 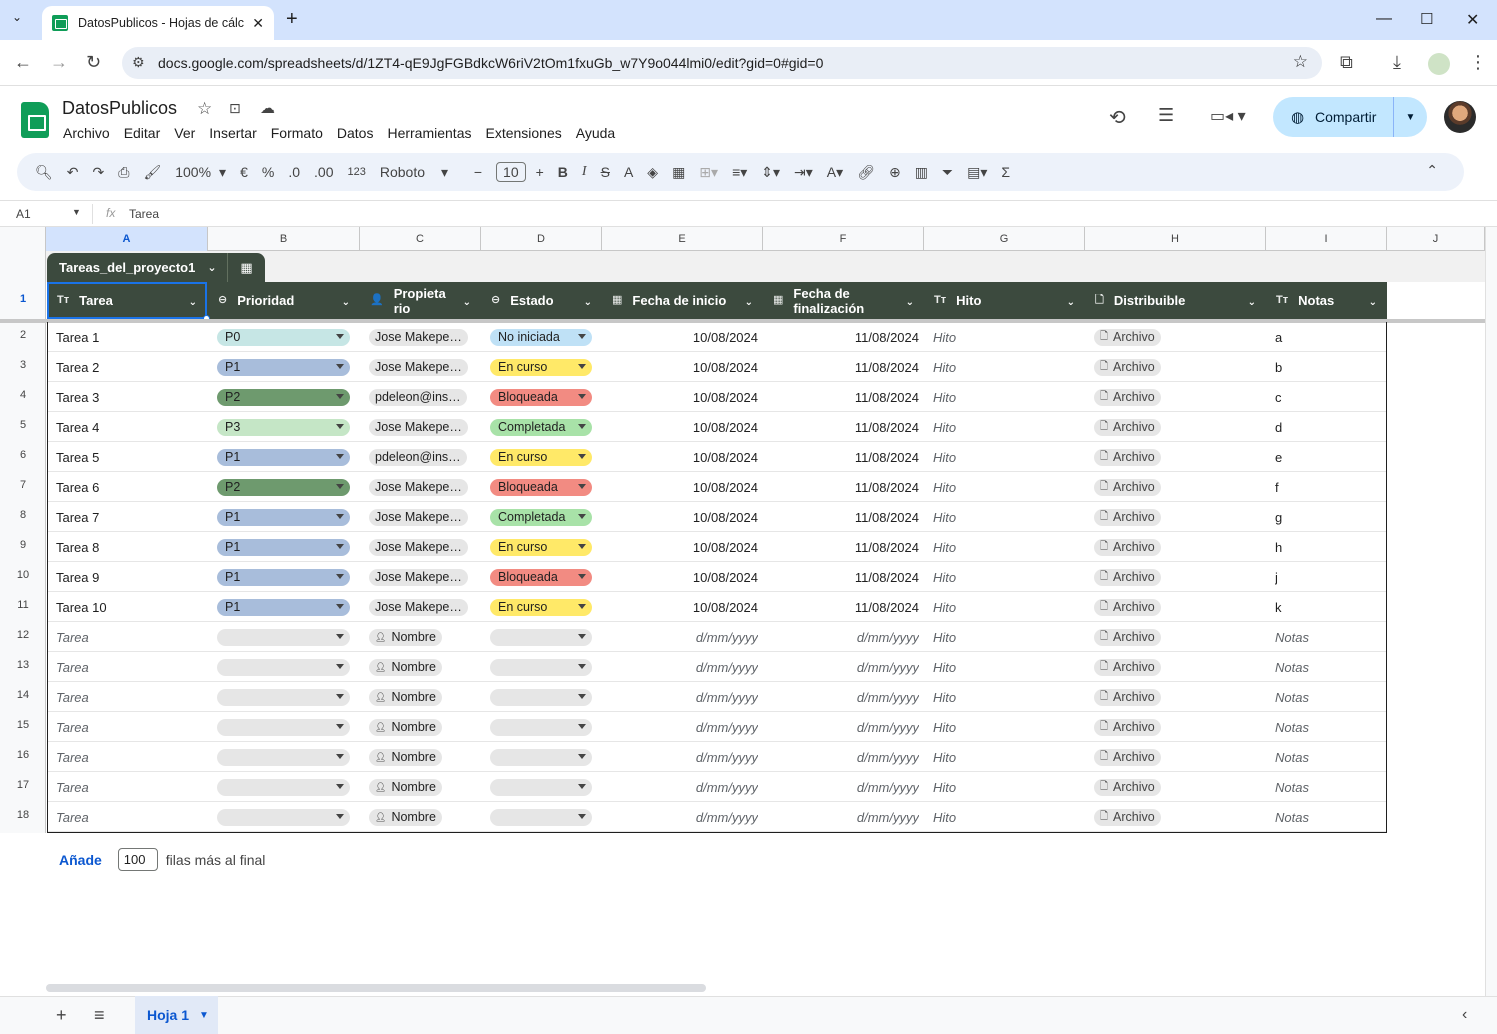 What do you see at coordinates (23, 755) in the screenshot?
I see `row-header: 16` at bounding box center [23, 755].